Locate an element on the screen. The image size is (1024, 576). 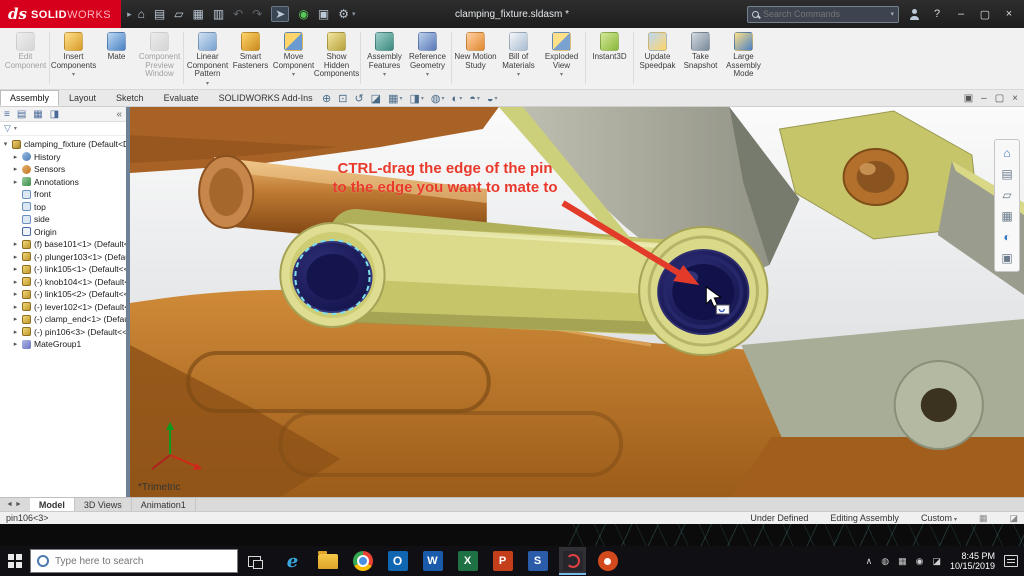
restore-group-icon: ▣ is located at coordinates (968, 98).